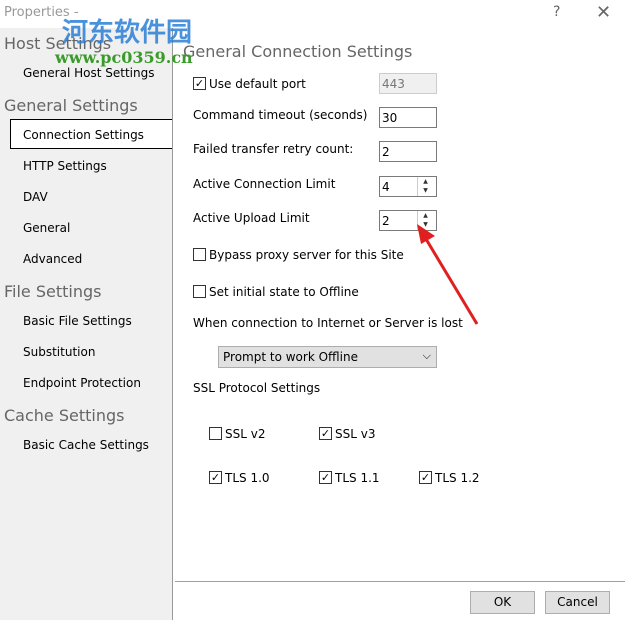 This screenshot has height=620, width=628. Describe the element at coordinates (325, 477) in the screenshot. I see `tls-1-1-checkbox: ✓` at that location.